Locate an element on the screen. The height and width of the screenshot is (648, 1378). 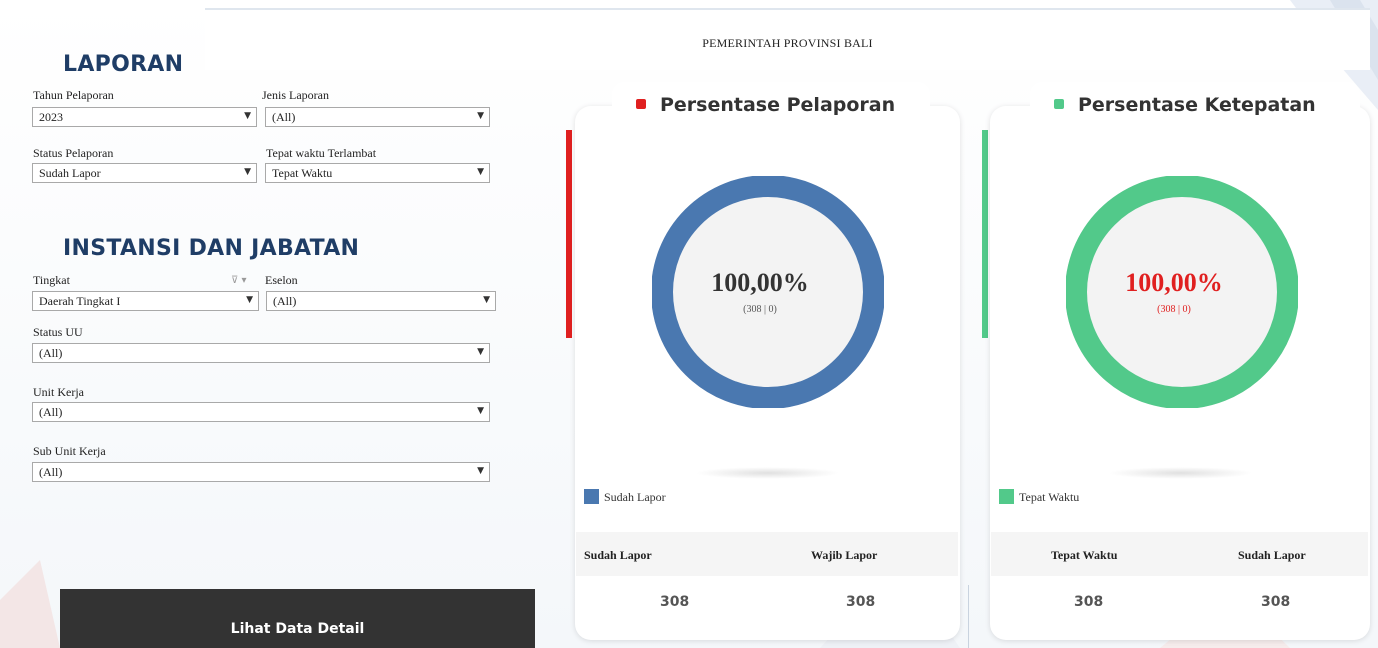
select-jenis-laporan: (All) ▼ is located at coordinates (377, 117).